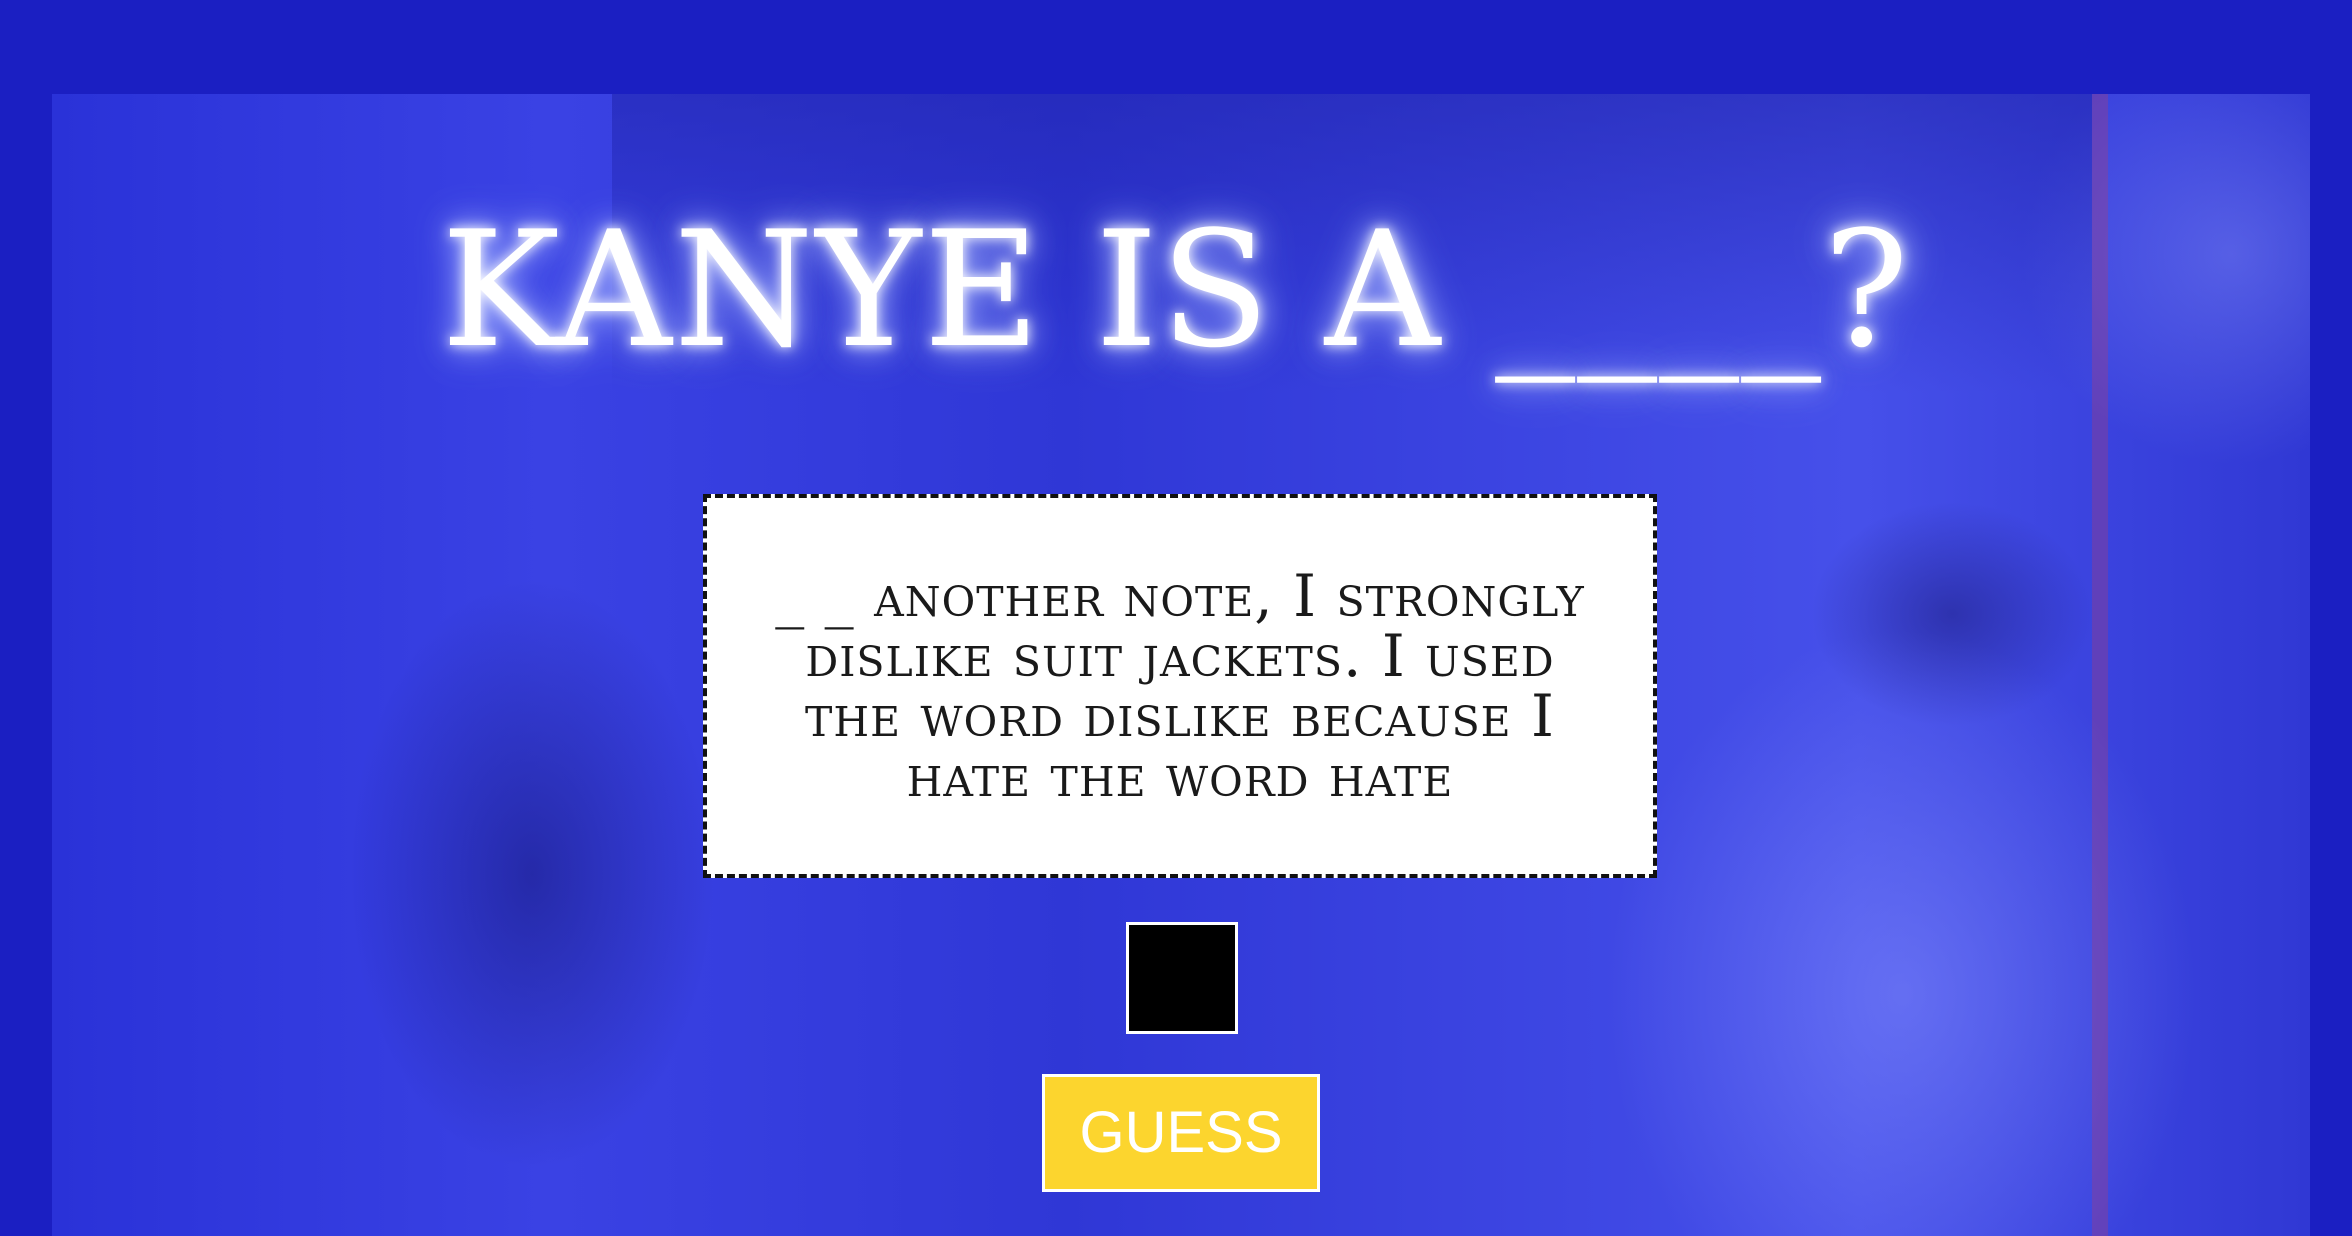  I want to click on answer-input, so click(1182, 978).